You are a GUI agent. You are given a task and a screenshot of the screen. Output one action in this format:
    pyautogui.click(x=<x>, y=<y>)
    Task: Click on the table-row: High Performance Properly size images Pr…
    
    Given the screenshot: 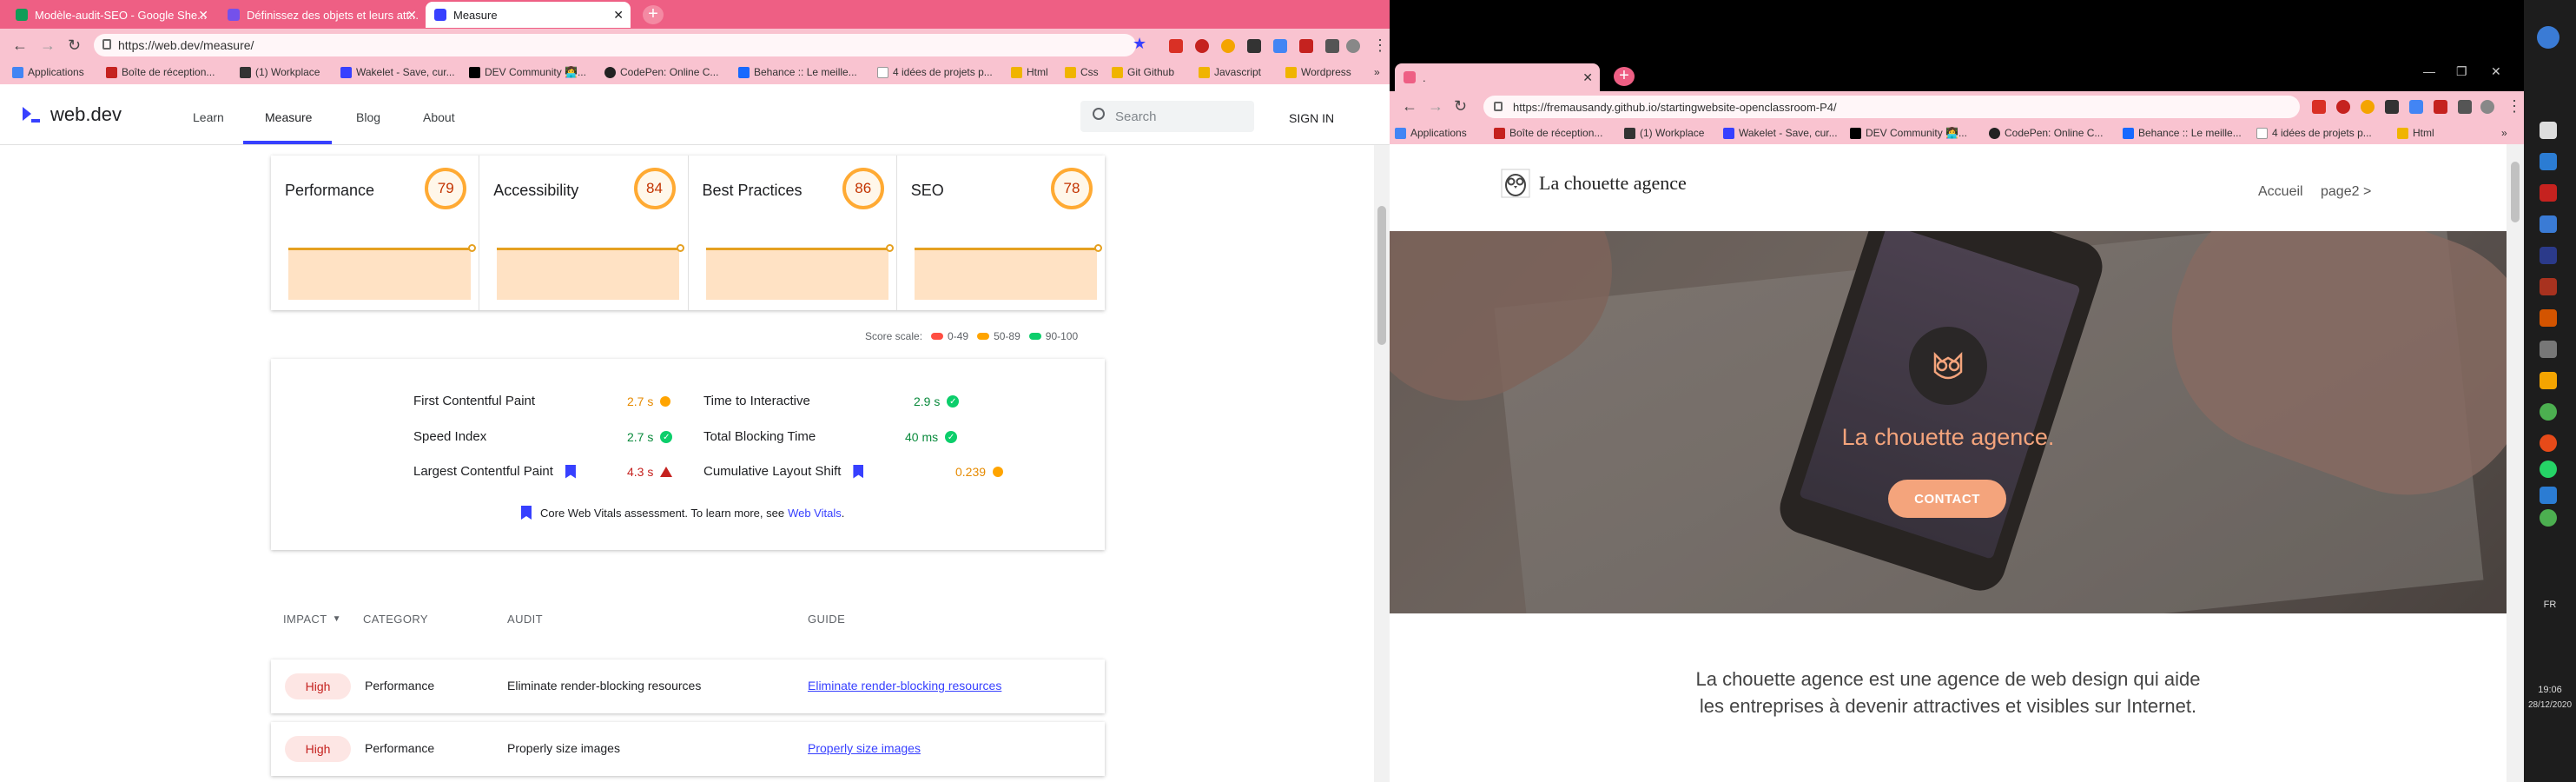 What is the action you would take?
    pyautogui.click(x=688, y=749)
    